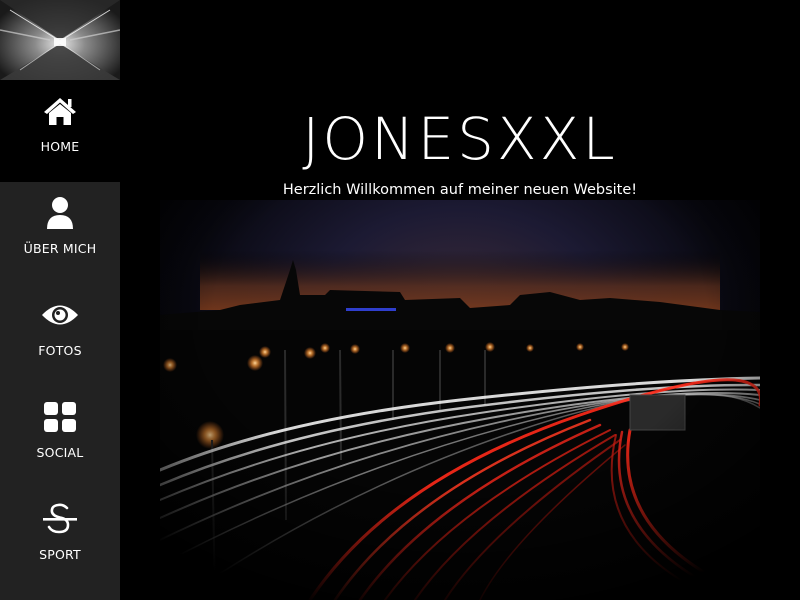 The height and width of the screenshot is (600, 800). I want to click on nav-item-social: SOCIAL, so click(60, 437).